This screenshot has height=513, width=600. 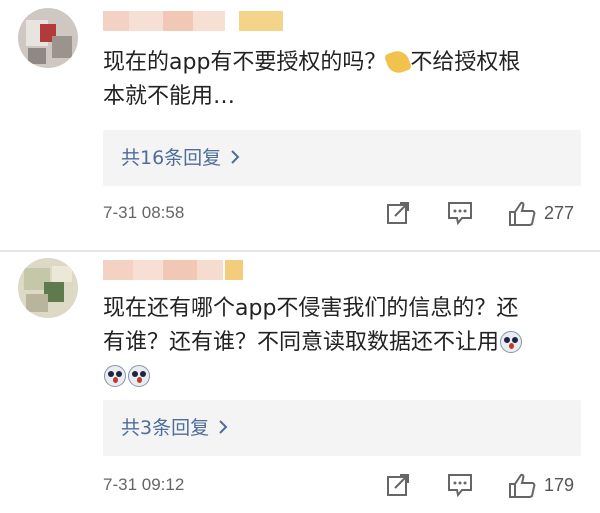 What do you see at coordinates (343, 215) in the screenshot?
I see `comment-meta: 7-31 08:58 277` at bounding box center [343, 215].